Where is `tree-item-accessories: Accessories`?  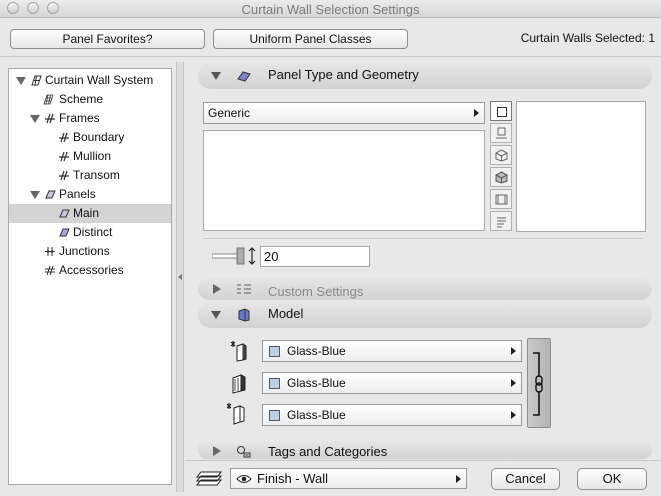
tree-item-accessories: Accessories is located at coordinates (90, 270).